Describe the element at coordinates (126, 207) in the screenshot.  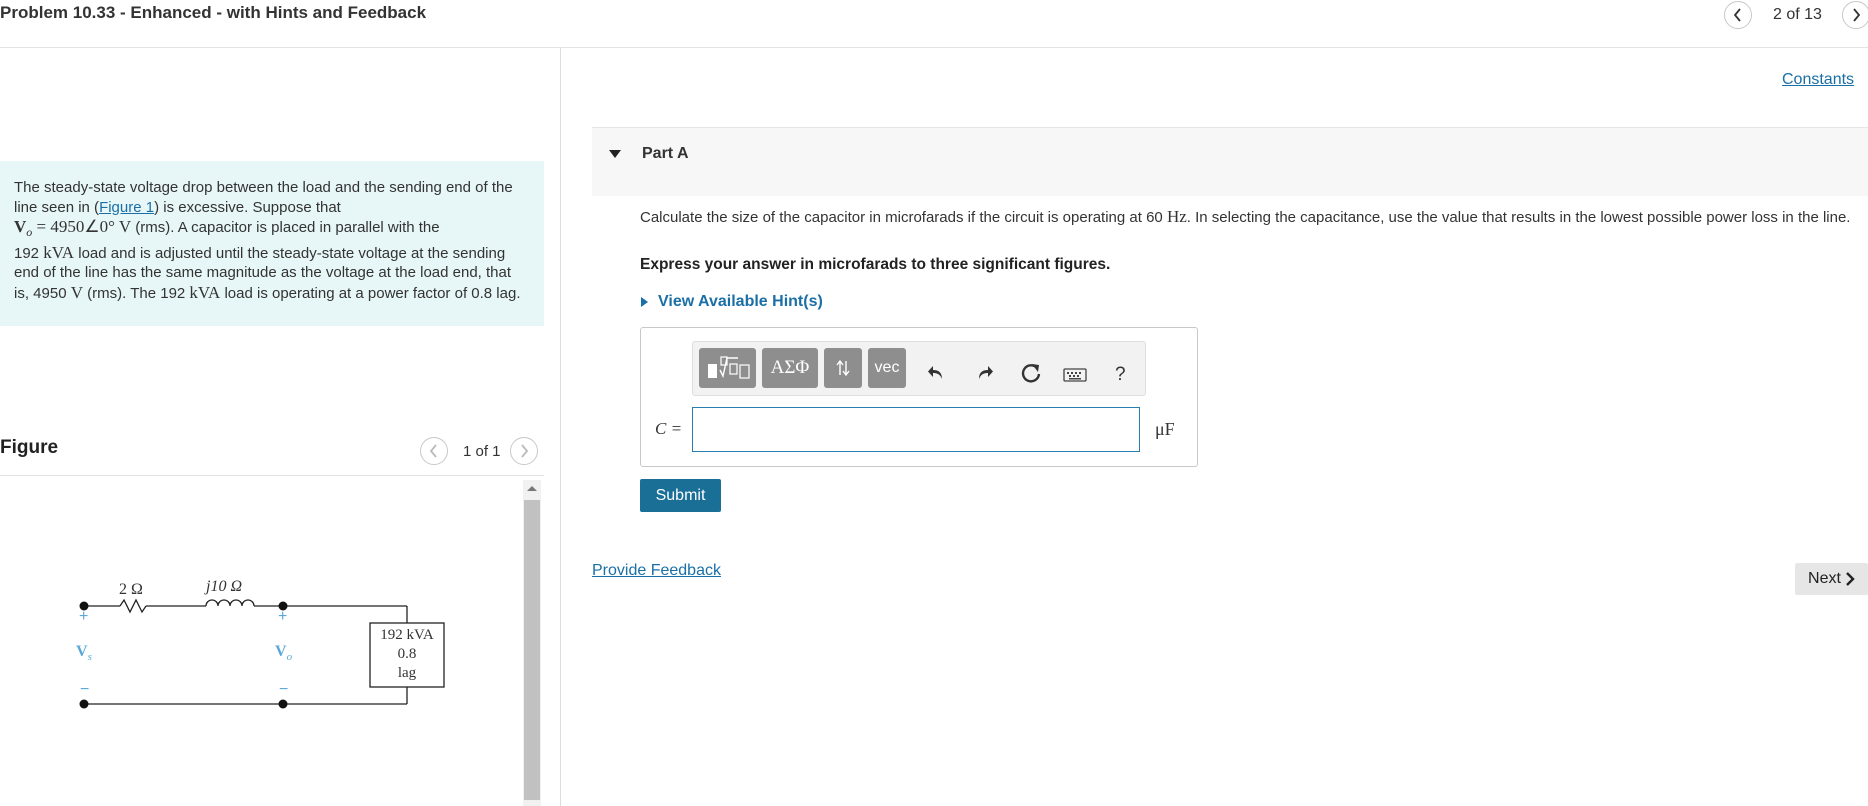
I see `figure-link: Figure 1` at that location.